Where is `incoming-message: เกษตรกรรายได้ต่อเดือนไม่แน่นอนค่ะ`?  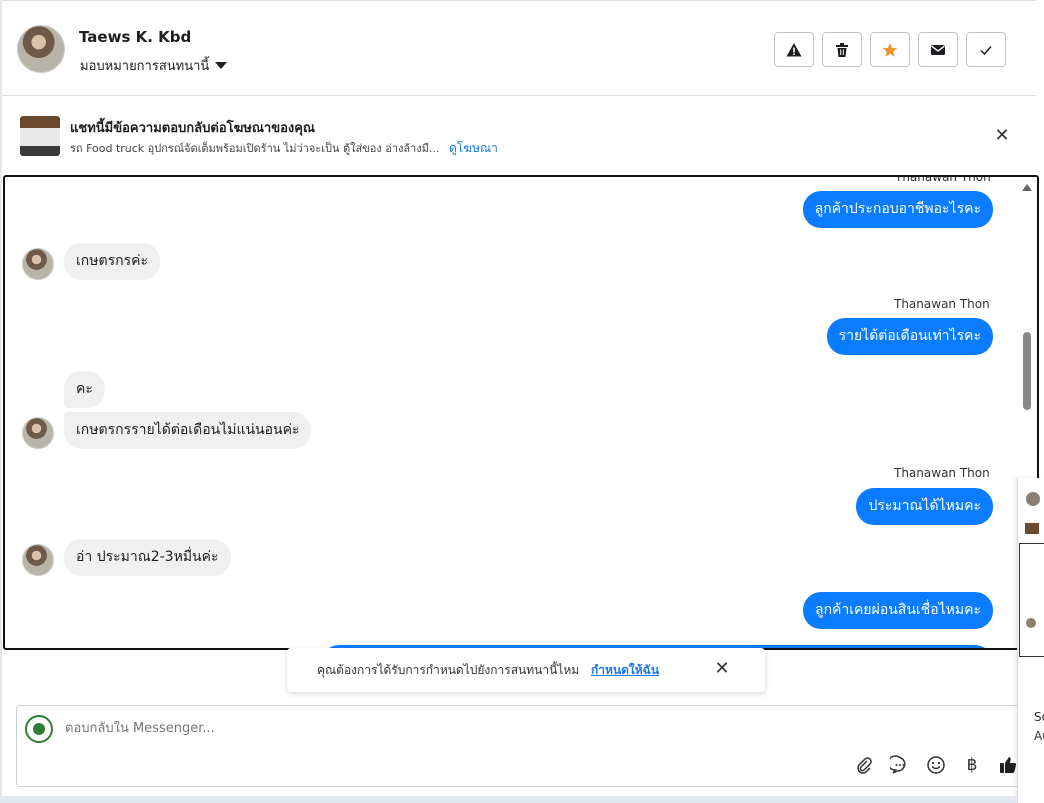 incoming-message: เกษตรกรรายได้ต่อเดือนไม่แน่นอนค่ะ is located at coordinates (188, 430).